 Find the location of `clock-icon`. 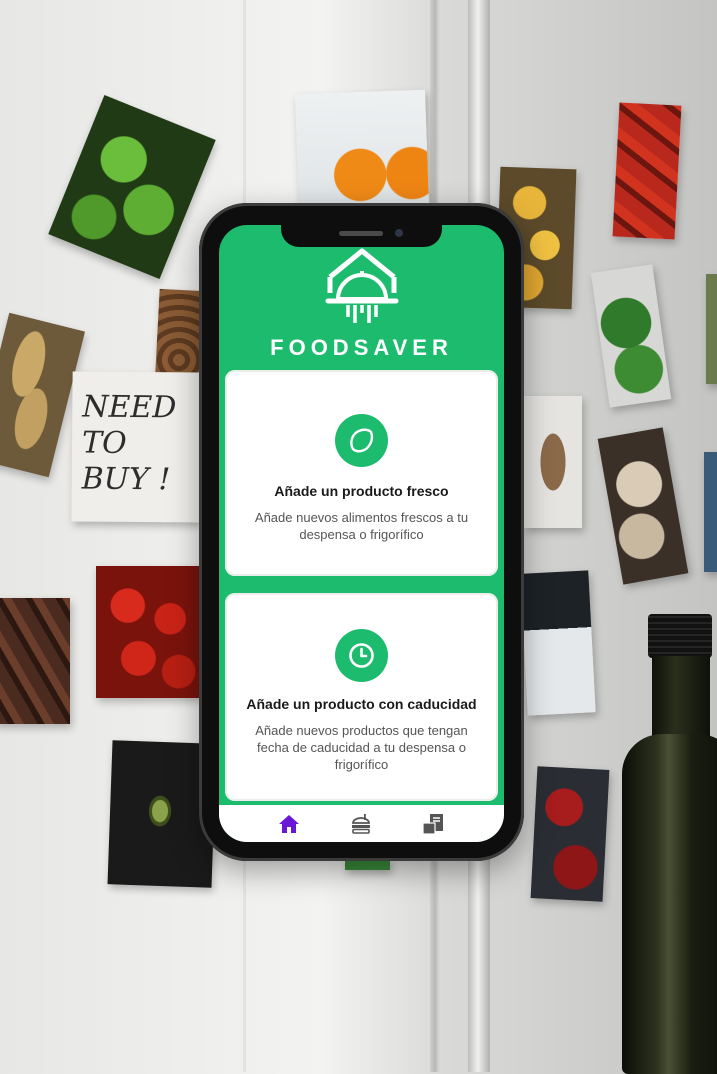

clock-icon is located at coordinates (361, 655).